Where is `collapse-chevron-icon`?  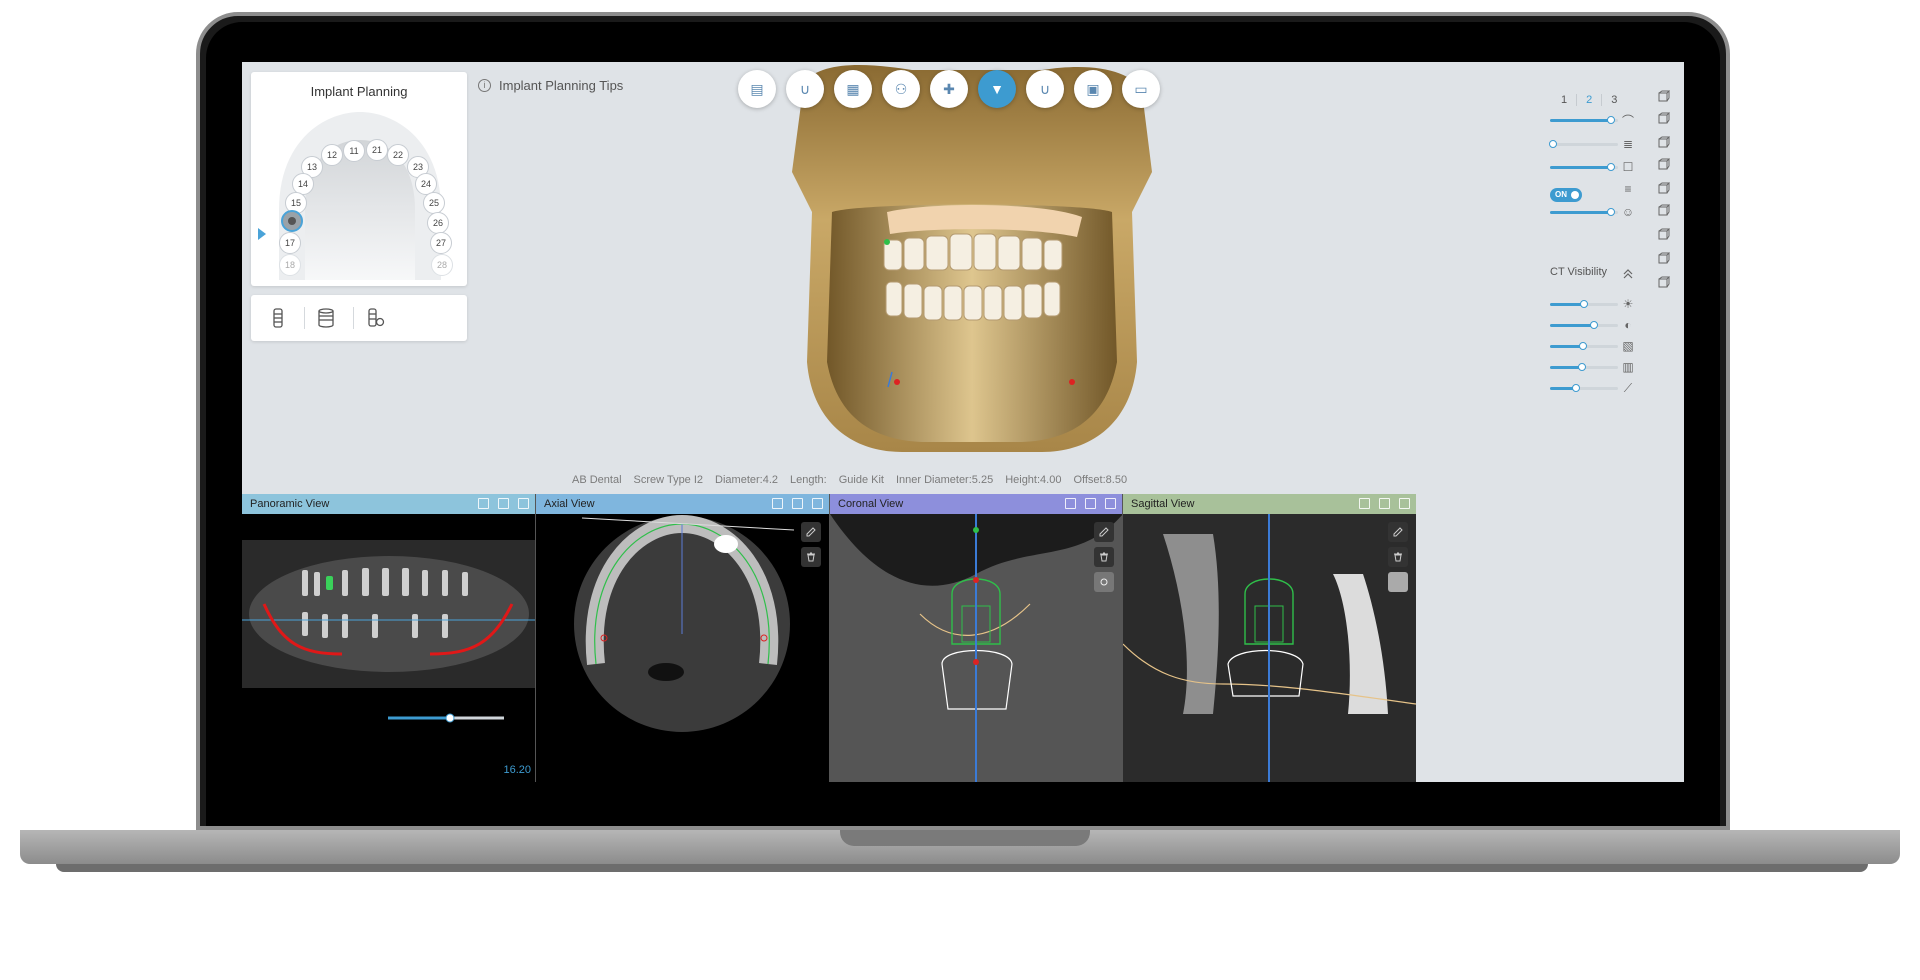 collapse-chevron-icon is located at coordinates (1628, 274).